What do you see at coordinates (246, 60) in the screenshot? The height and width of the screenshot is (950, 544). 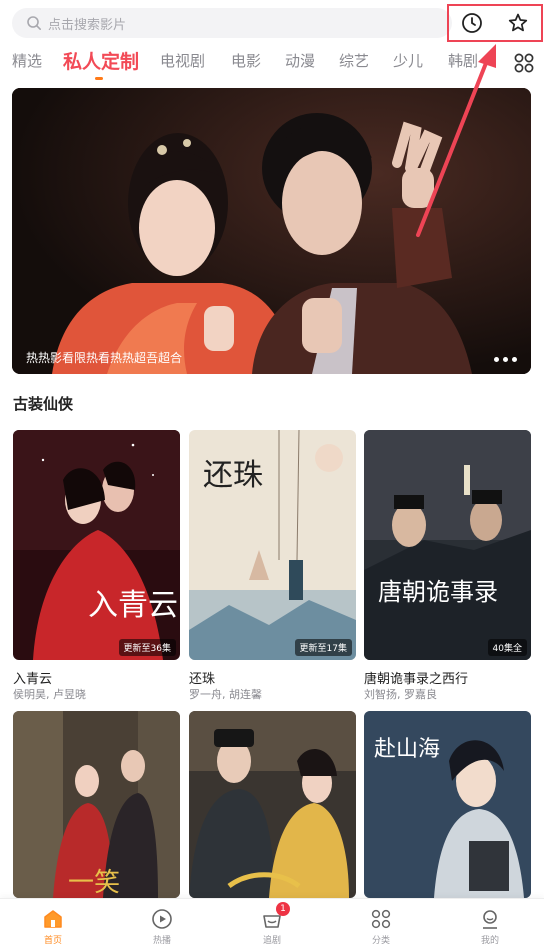 I see `tab-movies: 电影` at bounding box center [246, 60].